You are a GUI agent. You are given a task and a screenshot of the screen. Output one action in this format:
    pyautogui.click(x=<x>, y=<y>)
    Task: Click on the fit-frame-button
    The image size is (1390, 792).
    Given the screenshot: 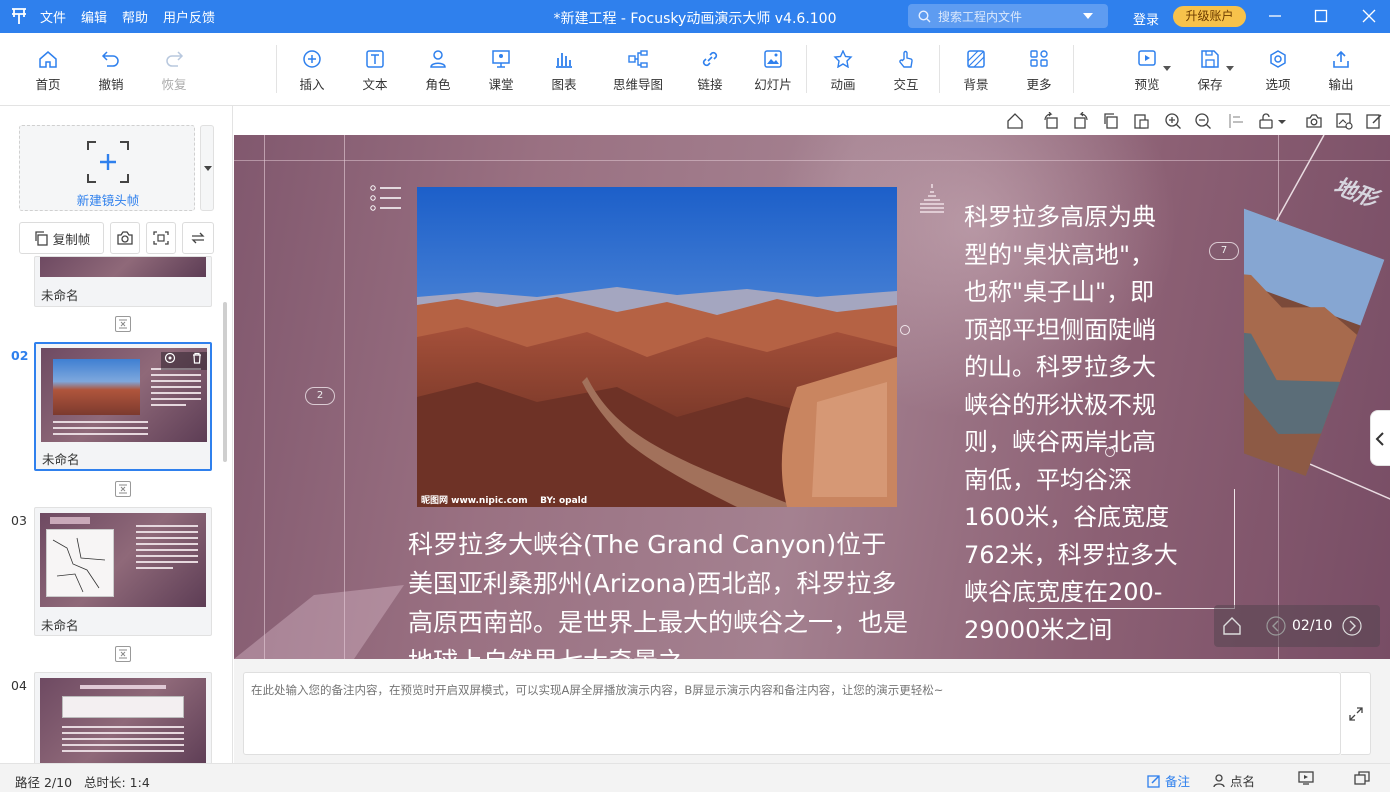 What is the action you would take?
    pyautogui.click(x=161, y=238)
    